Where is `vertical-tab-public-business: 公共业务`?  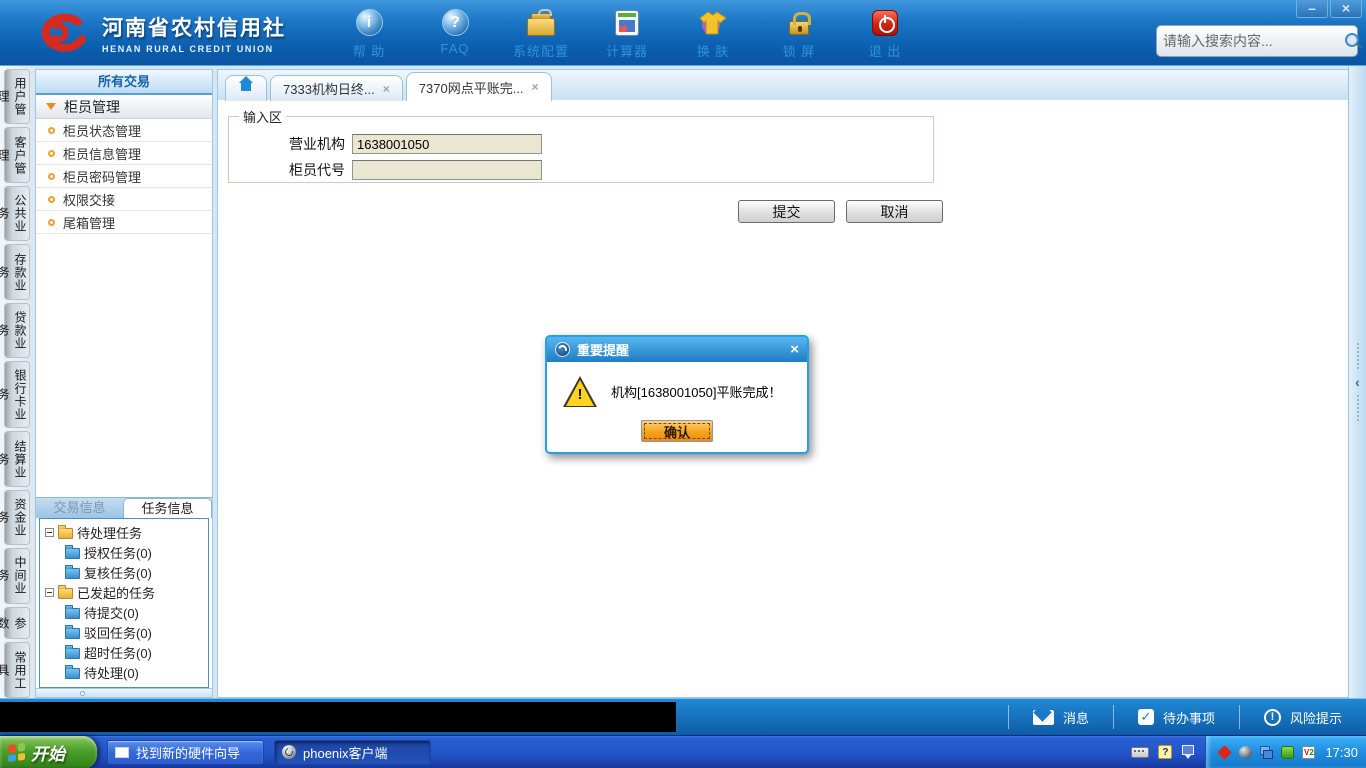 vertical-tab-public-business: 公共业务 is located at coordinates (15, 213).